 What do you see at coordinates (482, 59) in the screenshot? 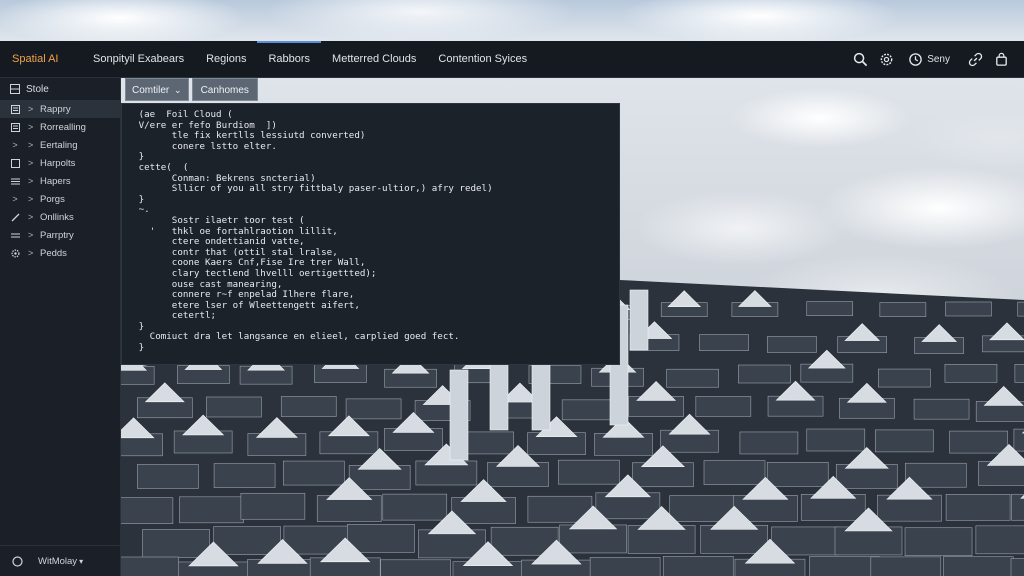
I see `nav-tab-contention-syices: Contention Syices` at bounding box center [482, 59].